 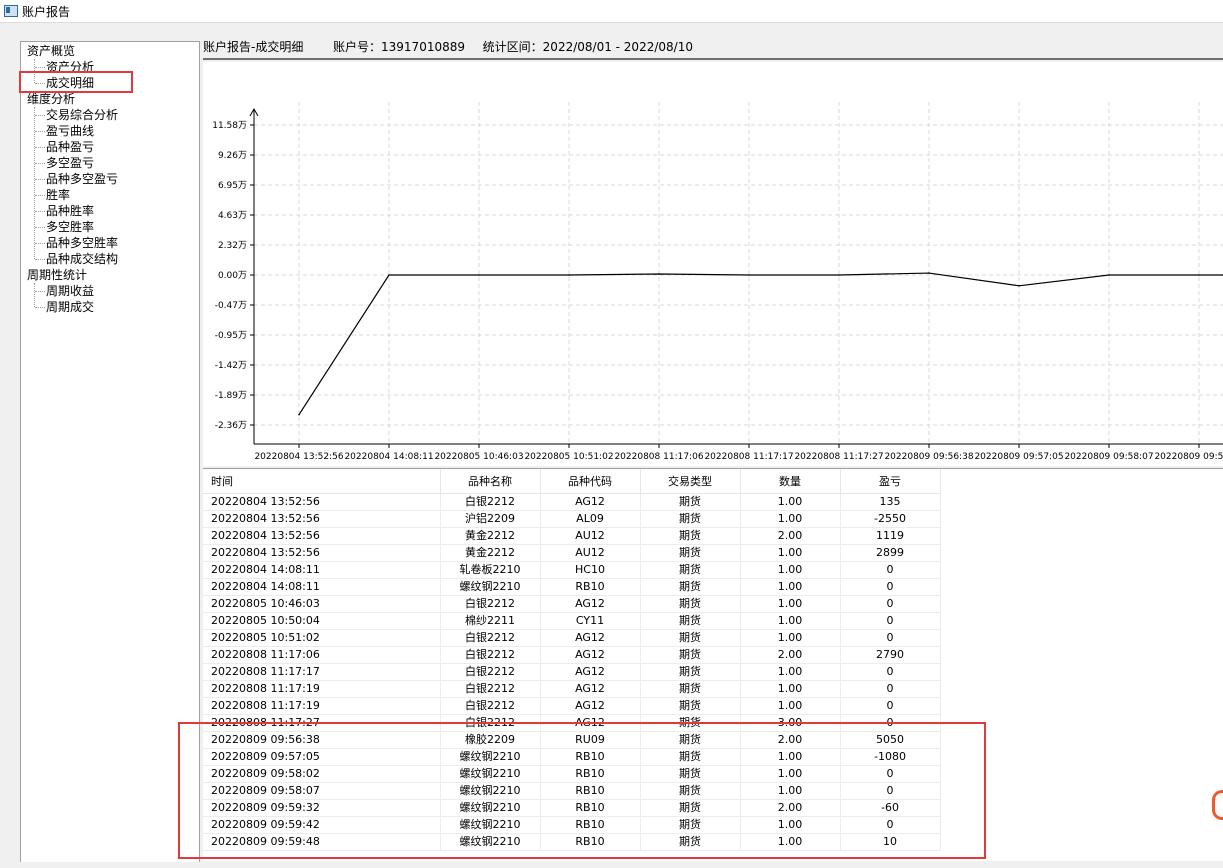 What do you see at coordinates (70, 307) in the screenshot?
I see `tree-item-2-1: 周期成交` at bounding box center [70, 307].